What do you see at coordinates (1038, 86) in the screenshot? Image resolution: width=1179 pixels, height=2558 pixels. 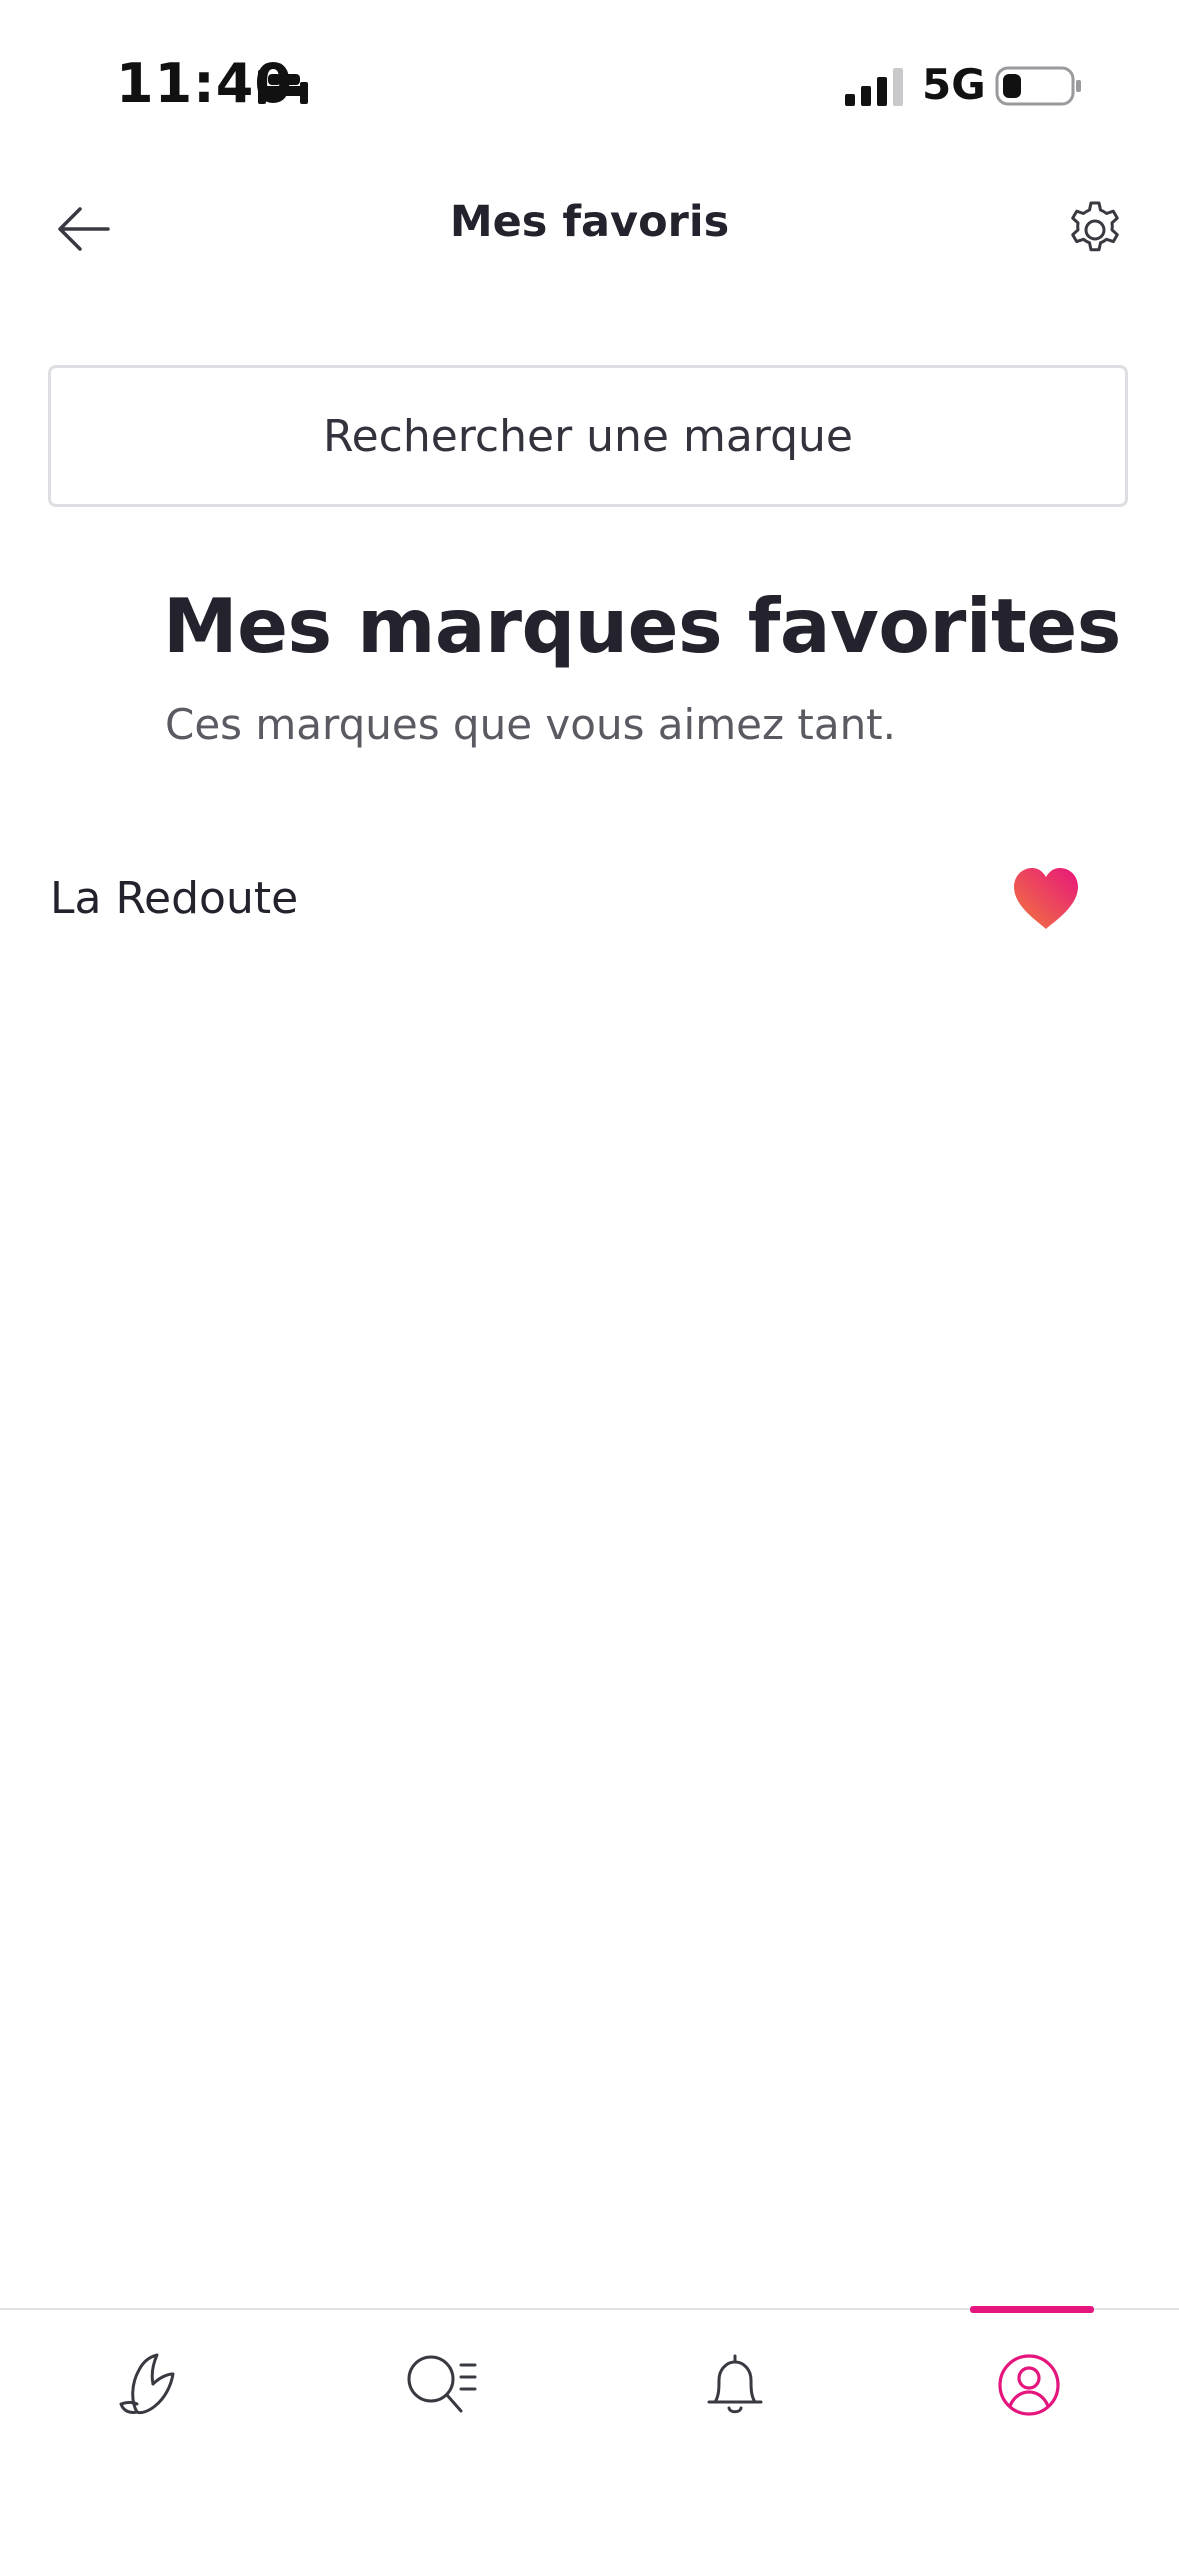 I see `battery-icon` at bounding box center [1038, 86].